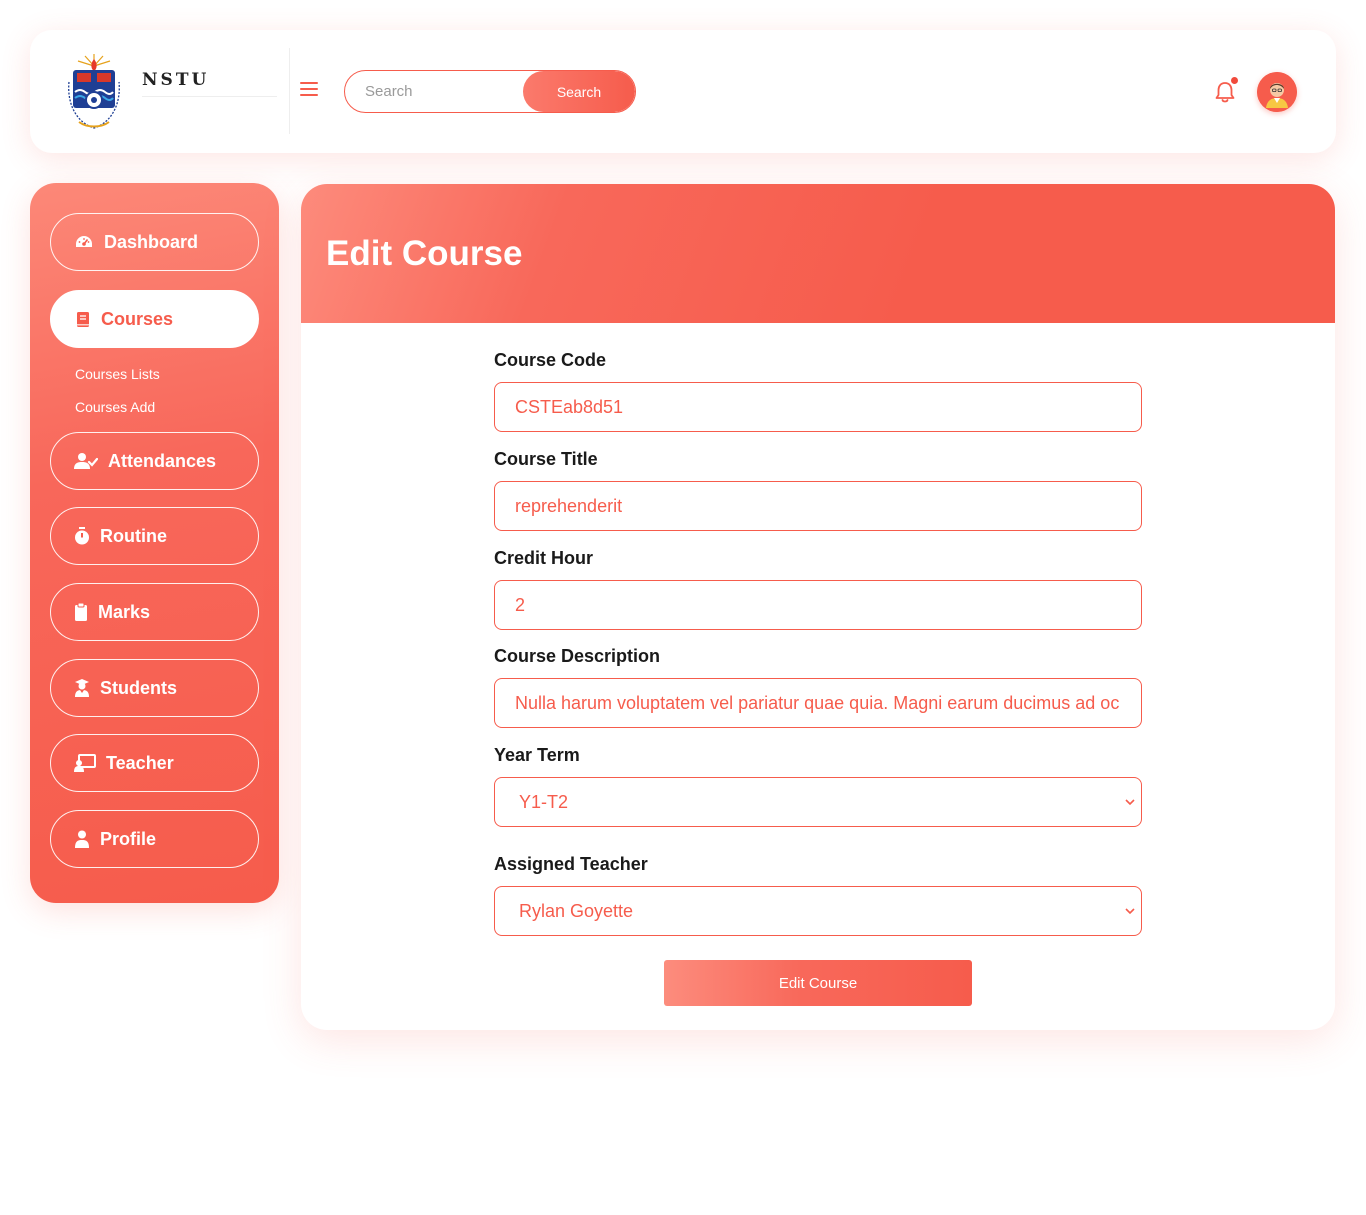 The height and width of the screenshot is (1215, 1366). Describe the element at coordinates (162, 460) in the screenshot. I see `sidebar-item-label: Attendances` at that location.